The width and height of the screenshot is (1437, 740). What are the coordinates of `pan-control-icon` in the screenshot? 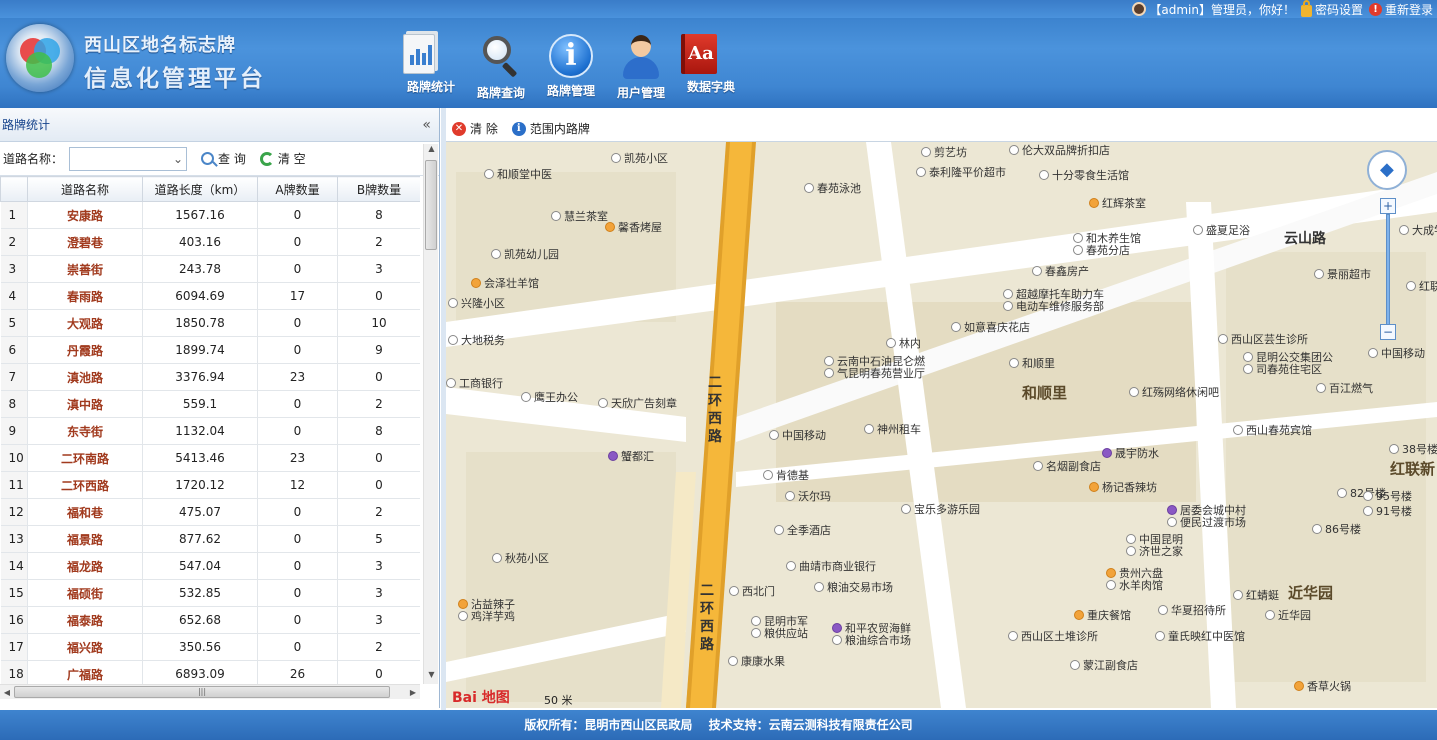 It's located at (1387, 170).